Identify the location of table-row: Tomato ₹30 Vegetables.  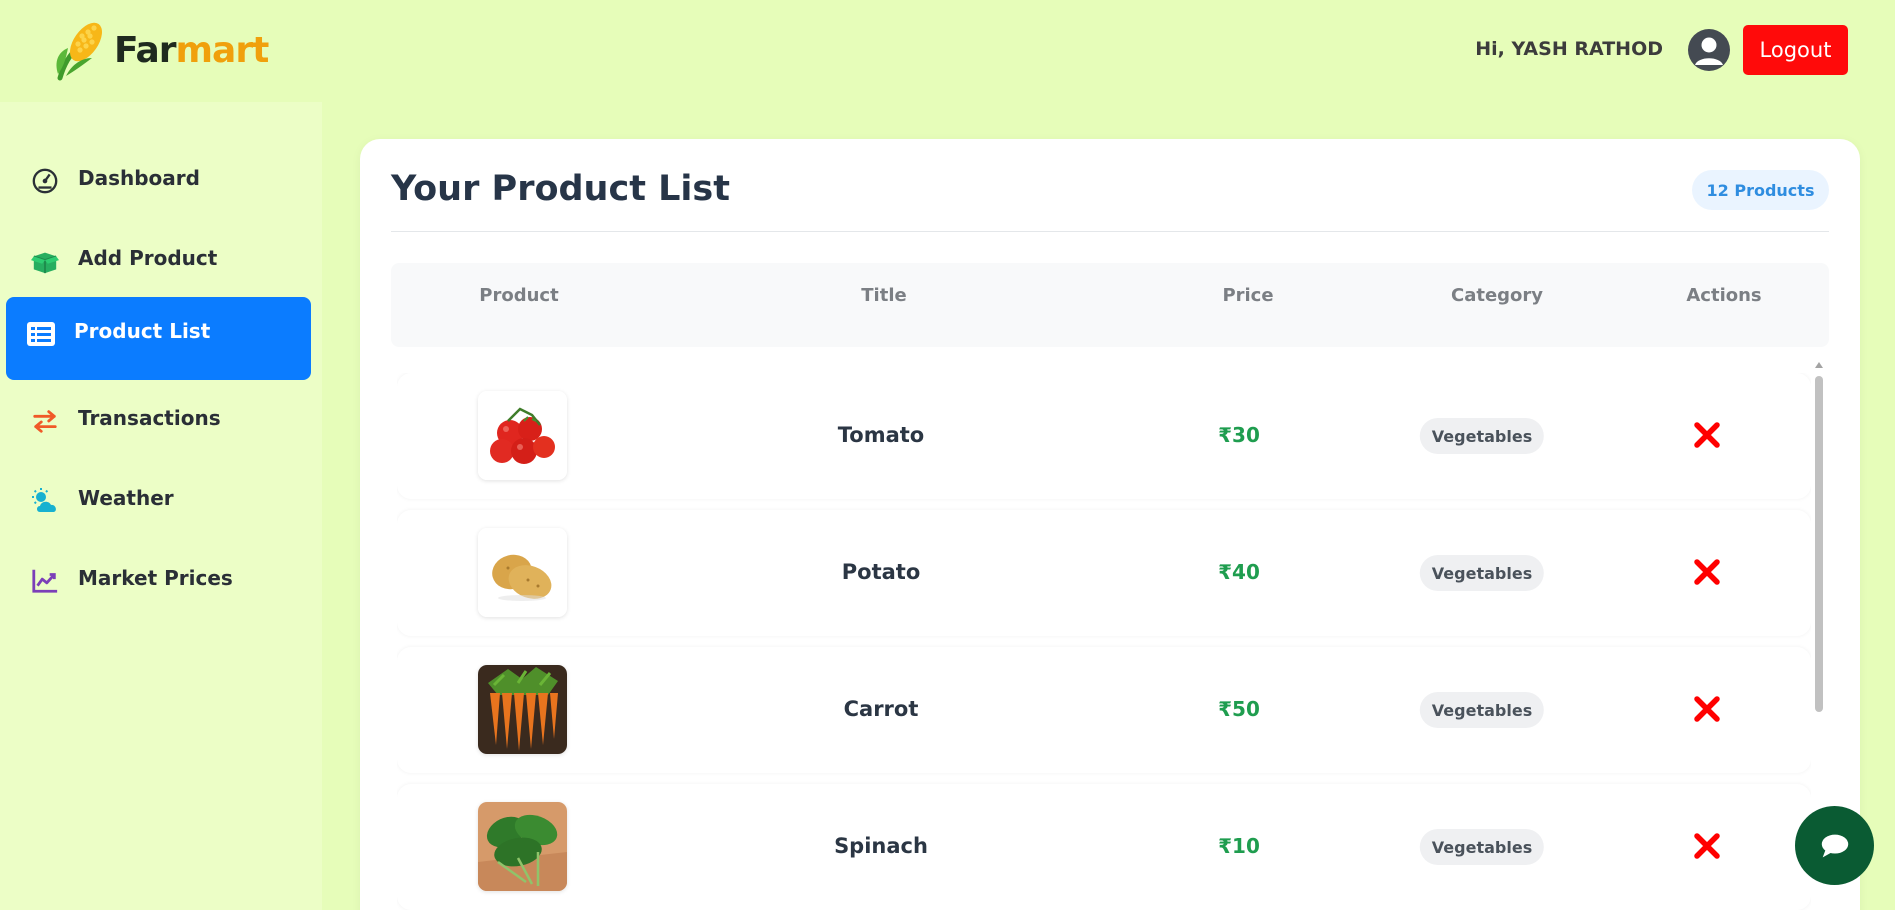
(1104, 436).